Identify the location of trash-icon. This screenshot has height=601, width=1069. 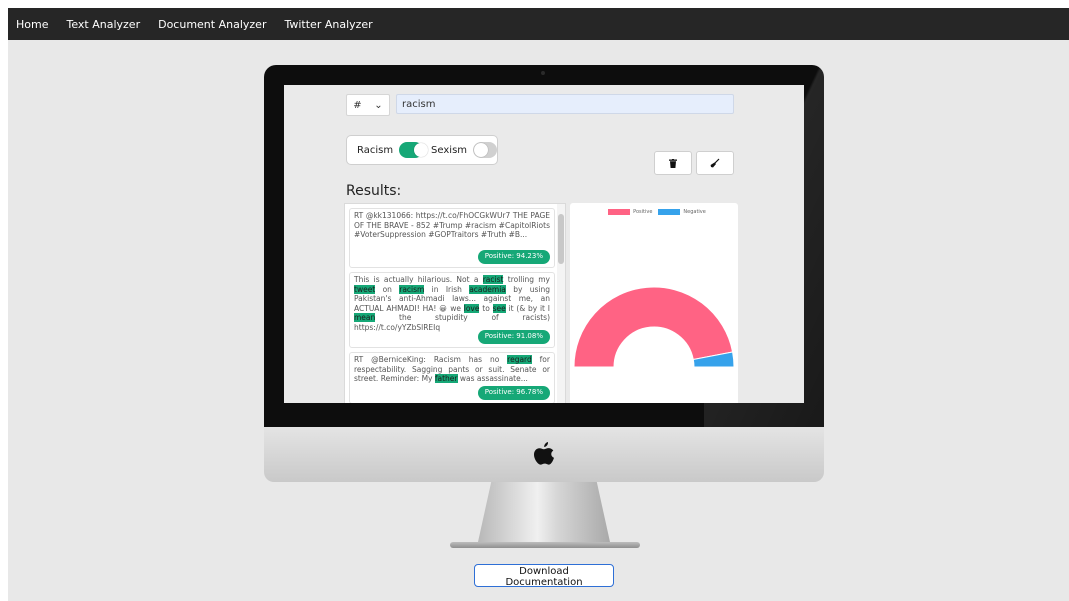
(673, 163).